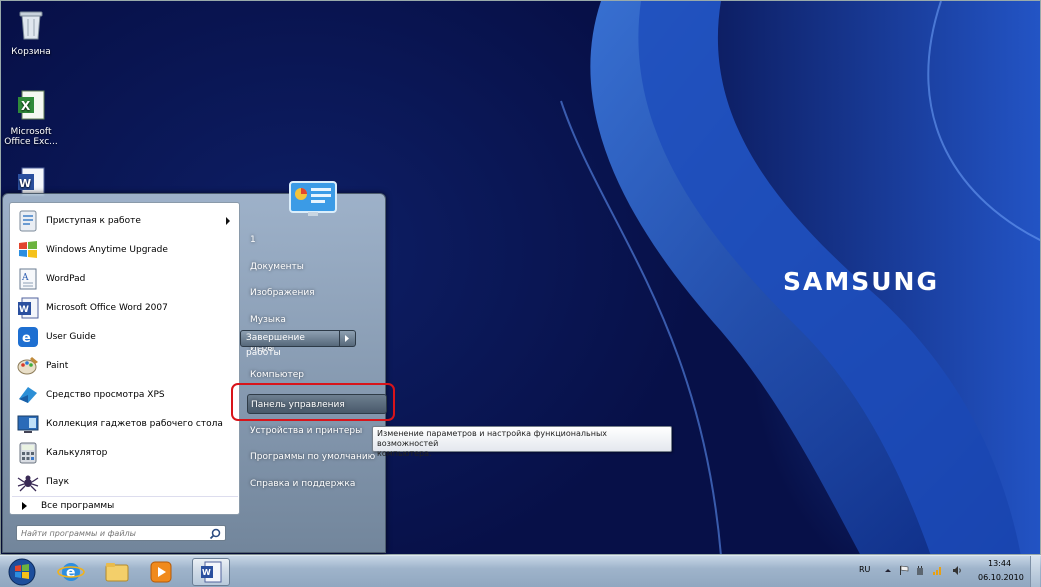  What do you see at coordinates (105, 395) in the screenshot?
I see `start-item-label: Средство просмотра XPS` at bounding box center [105, 395].